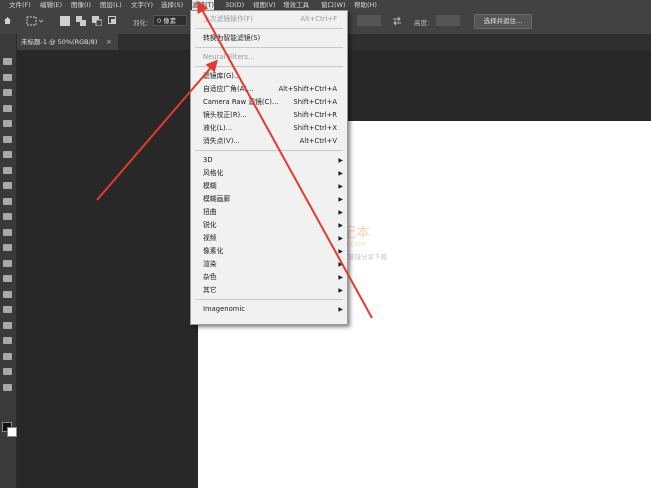  Describe the element at coordinates (210, 290) in the screenshot. I see `filter-menu-item-label: 其它` at that location.